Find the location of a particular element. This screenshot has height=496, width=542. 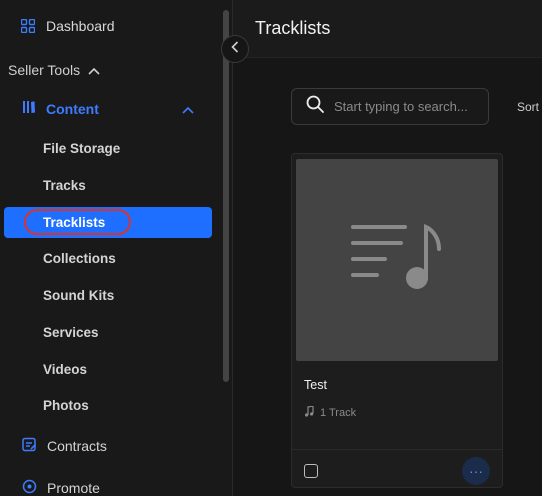

sort-control: Sort is located at coordinates (528, 107).